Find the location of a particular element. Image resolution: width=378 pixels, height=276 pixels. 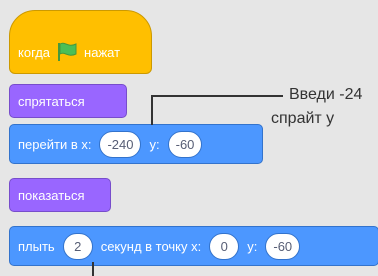

glide-label: плыть is located at coordinates (36, 246).